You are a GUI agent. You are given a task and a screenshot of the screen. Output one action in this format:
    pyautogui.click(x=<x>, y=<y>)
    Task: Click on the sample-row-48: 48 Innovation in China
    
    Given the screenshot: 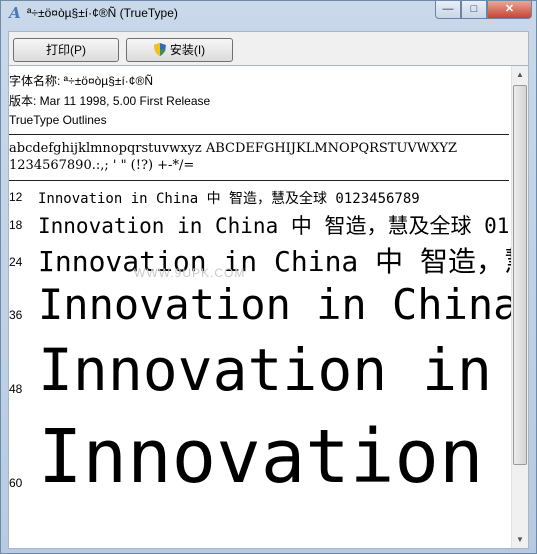 What is the action you would take?
    pyautogui.click(x=264, y=375)
    